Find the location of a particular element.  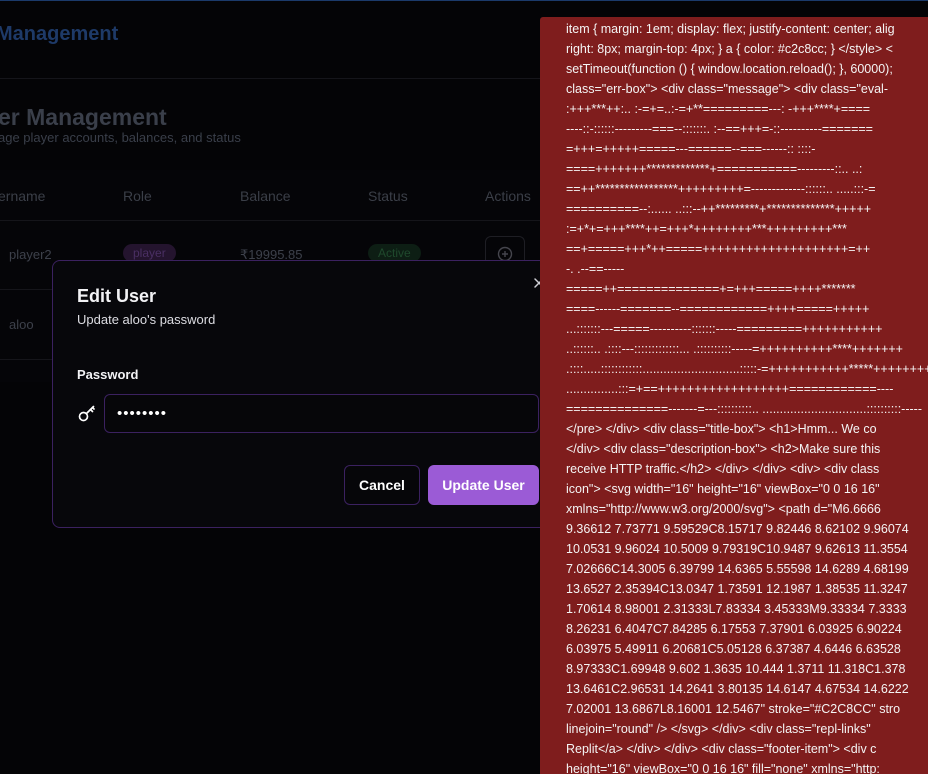

dialog-description: Update aloo's password is located at coordinates (146, 319).